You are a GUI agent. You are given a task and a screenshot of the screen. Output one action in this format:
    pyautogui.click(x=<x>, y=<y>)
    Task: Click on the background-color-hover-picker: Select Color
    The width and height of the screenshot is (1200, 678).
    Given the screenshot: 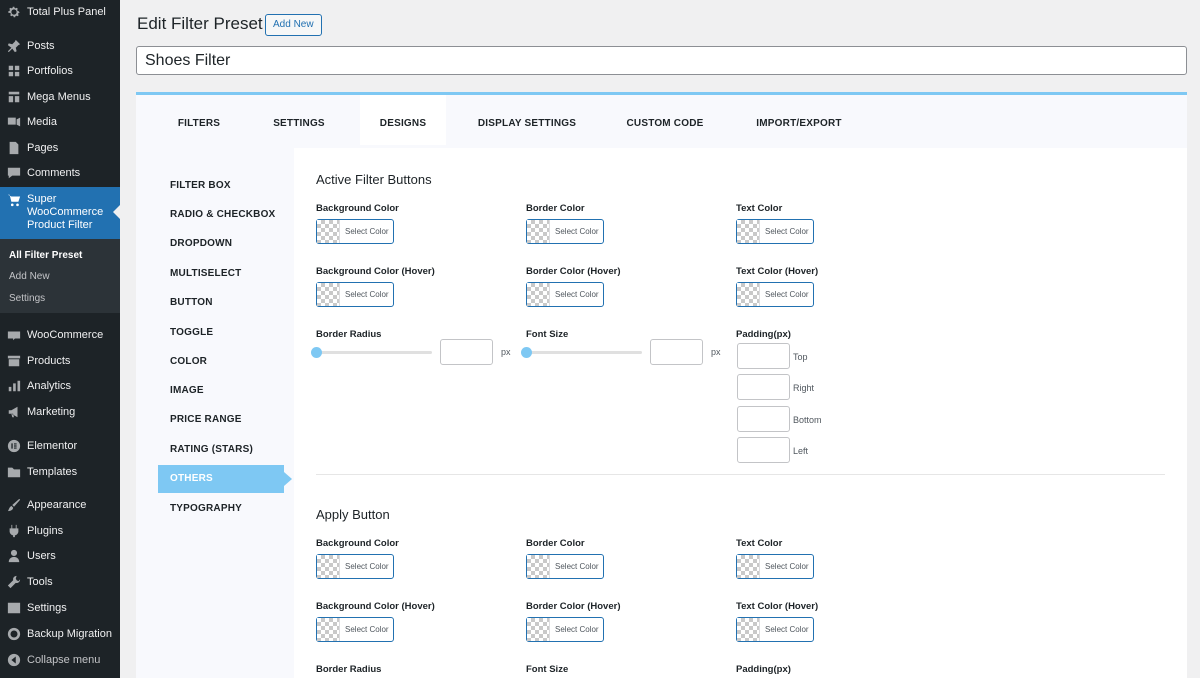 What is the action you would take?
    pyautogui.click(x=355, y=294)
    